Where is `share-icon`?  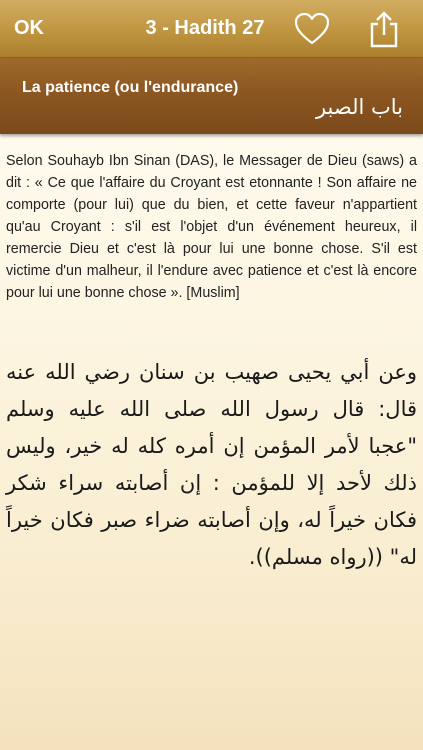 share-icon is located at coordinates (384, 29).